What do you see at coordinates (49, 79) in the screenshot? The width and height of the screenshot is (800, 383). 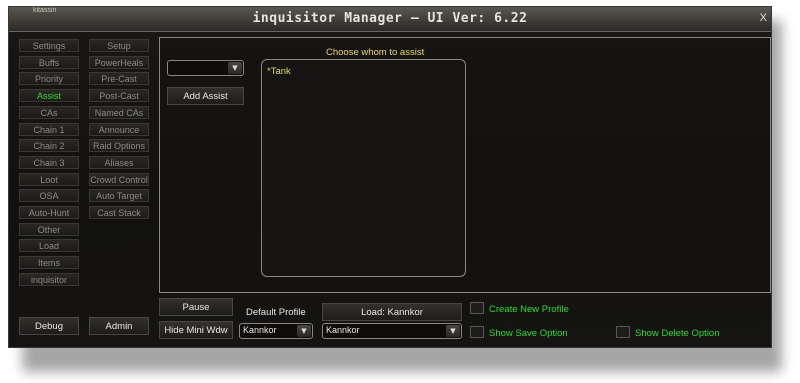 I see `nav-button-priority: Priority` at bounding box center [49, 79].